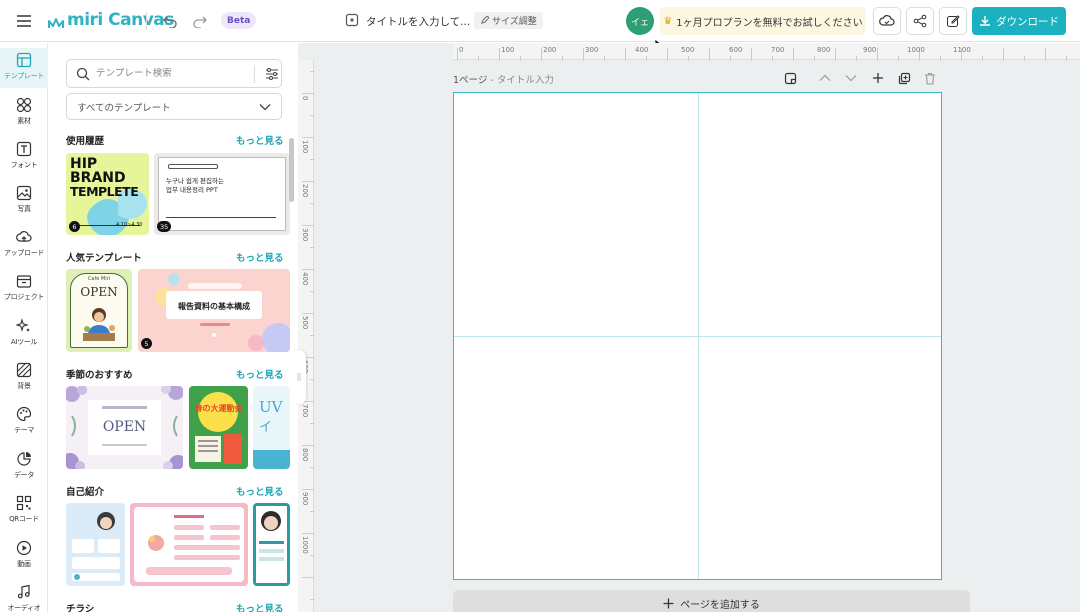 Image resolution: width=1080 pixels, height=612 pixels. What do you see at coordinates (24, 422) in the screenshot?
I see `rail-item-theme: テーマ` at bounding box center [24, 422].